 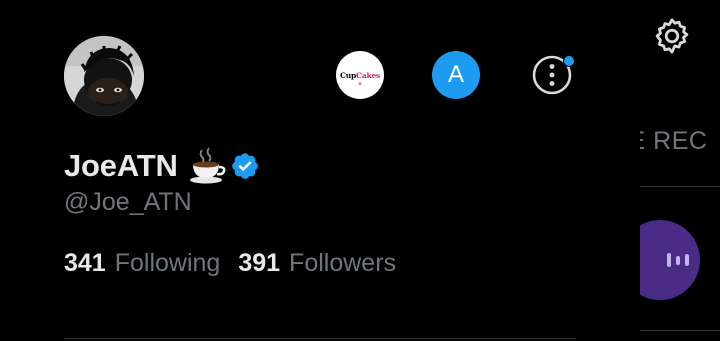 I want to click on profile-avatar, so click(x=104, y=76).